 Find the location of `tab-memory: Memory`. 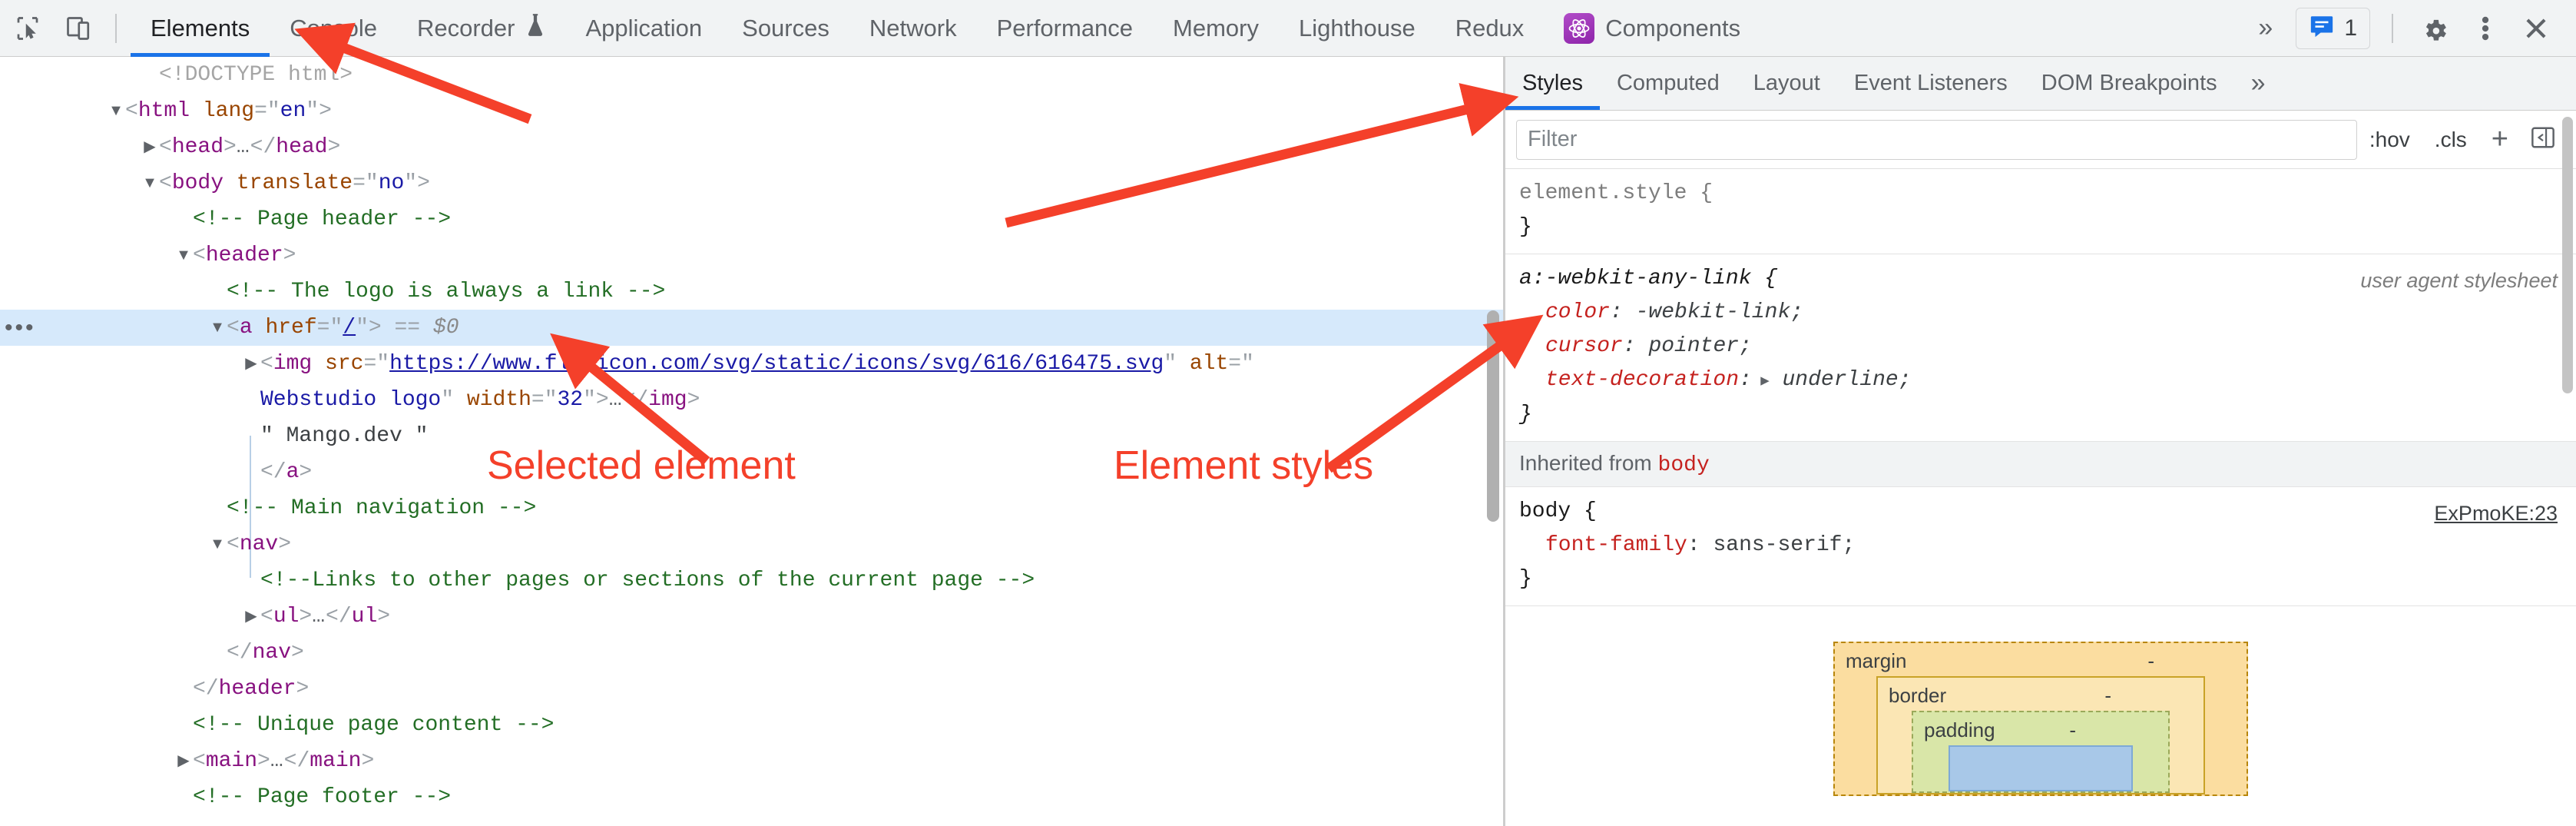

tab-memory: Memory is located at coordinates (1216, 28).